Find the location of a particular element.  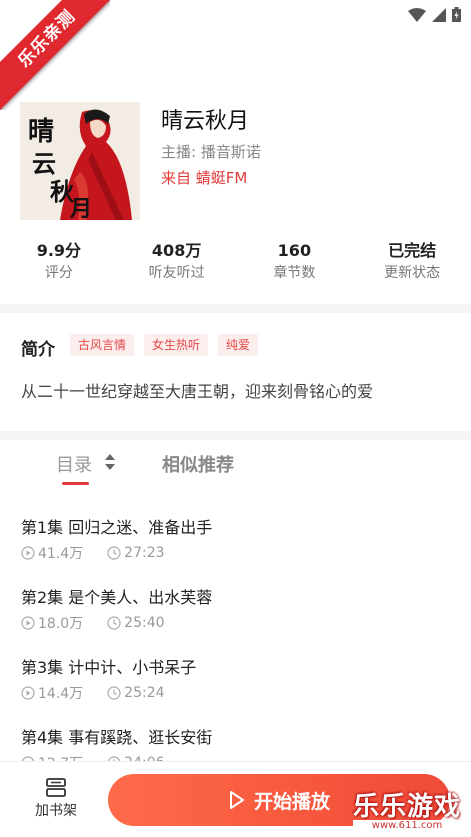

tag-list: 古风言情 女生热听 纯爱 is located at coordinates (164, 345).